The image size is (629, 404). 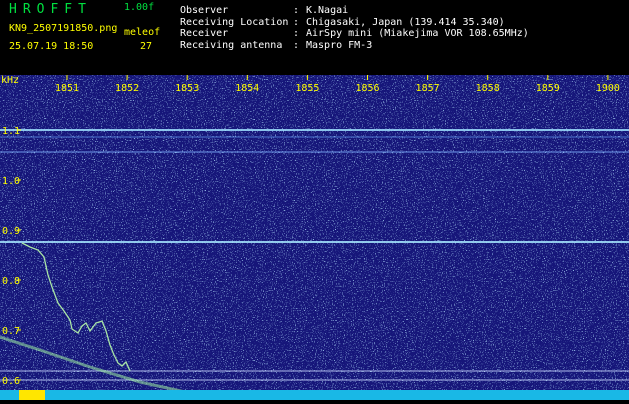 I want to click on time-label: 1855, so click(x=307, y=88).